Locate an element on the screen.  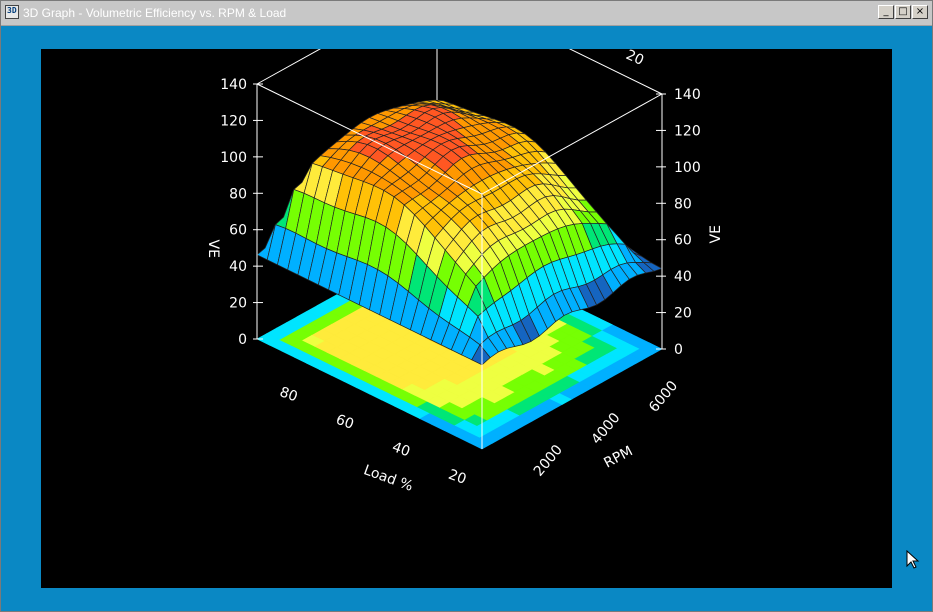
window-controls: _ □ × is located at coordinates (903, 13).